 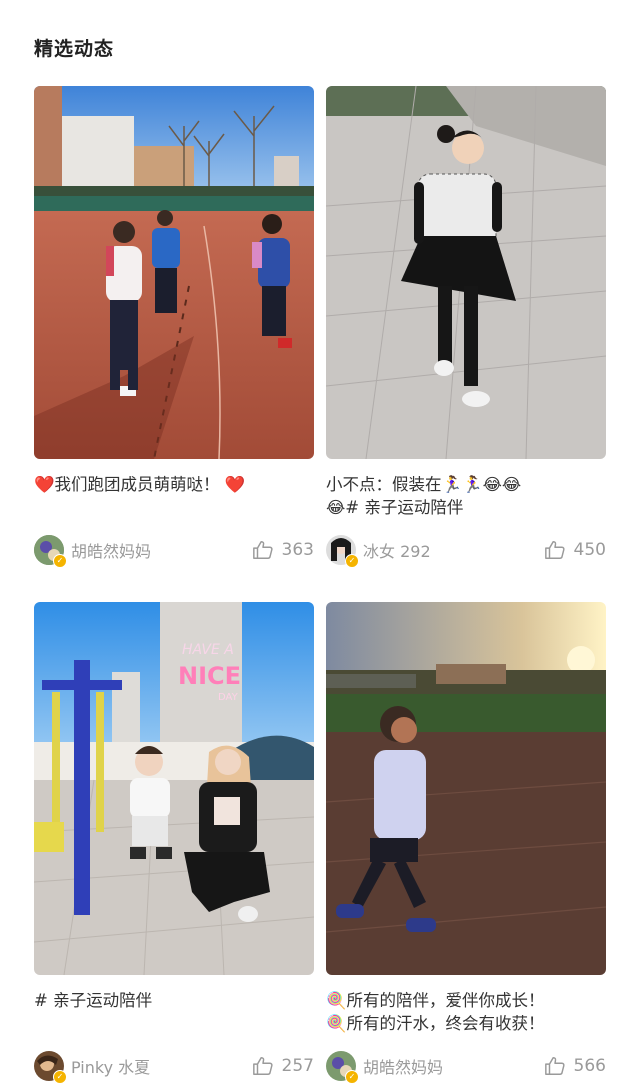 I want to click on post-photo-3: HAVE A NICE DAY, so click(x=174, y=788).